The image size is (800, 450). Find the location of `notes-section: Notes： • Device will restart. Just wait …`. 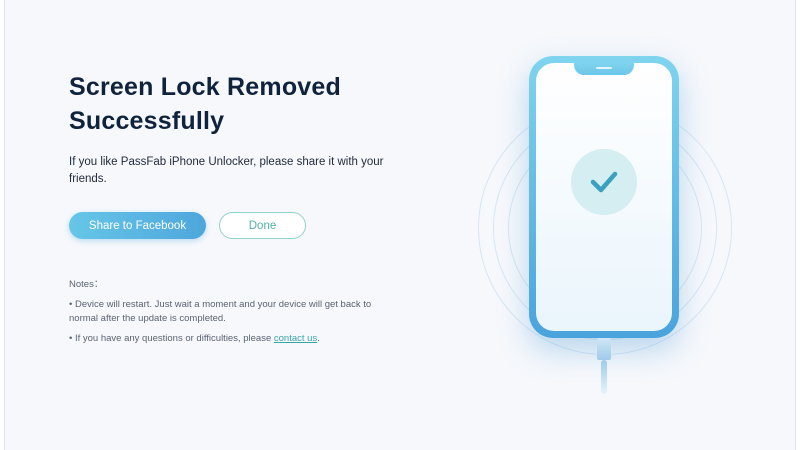

notes-section: Notes： • Device will restart. Just wait … is located at coordinates (229, 315).